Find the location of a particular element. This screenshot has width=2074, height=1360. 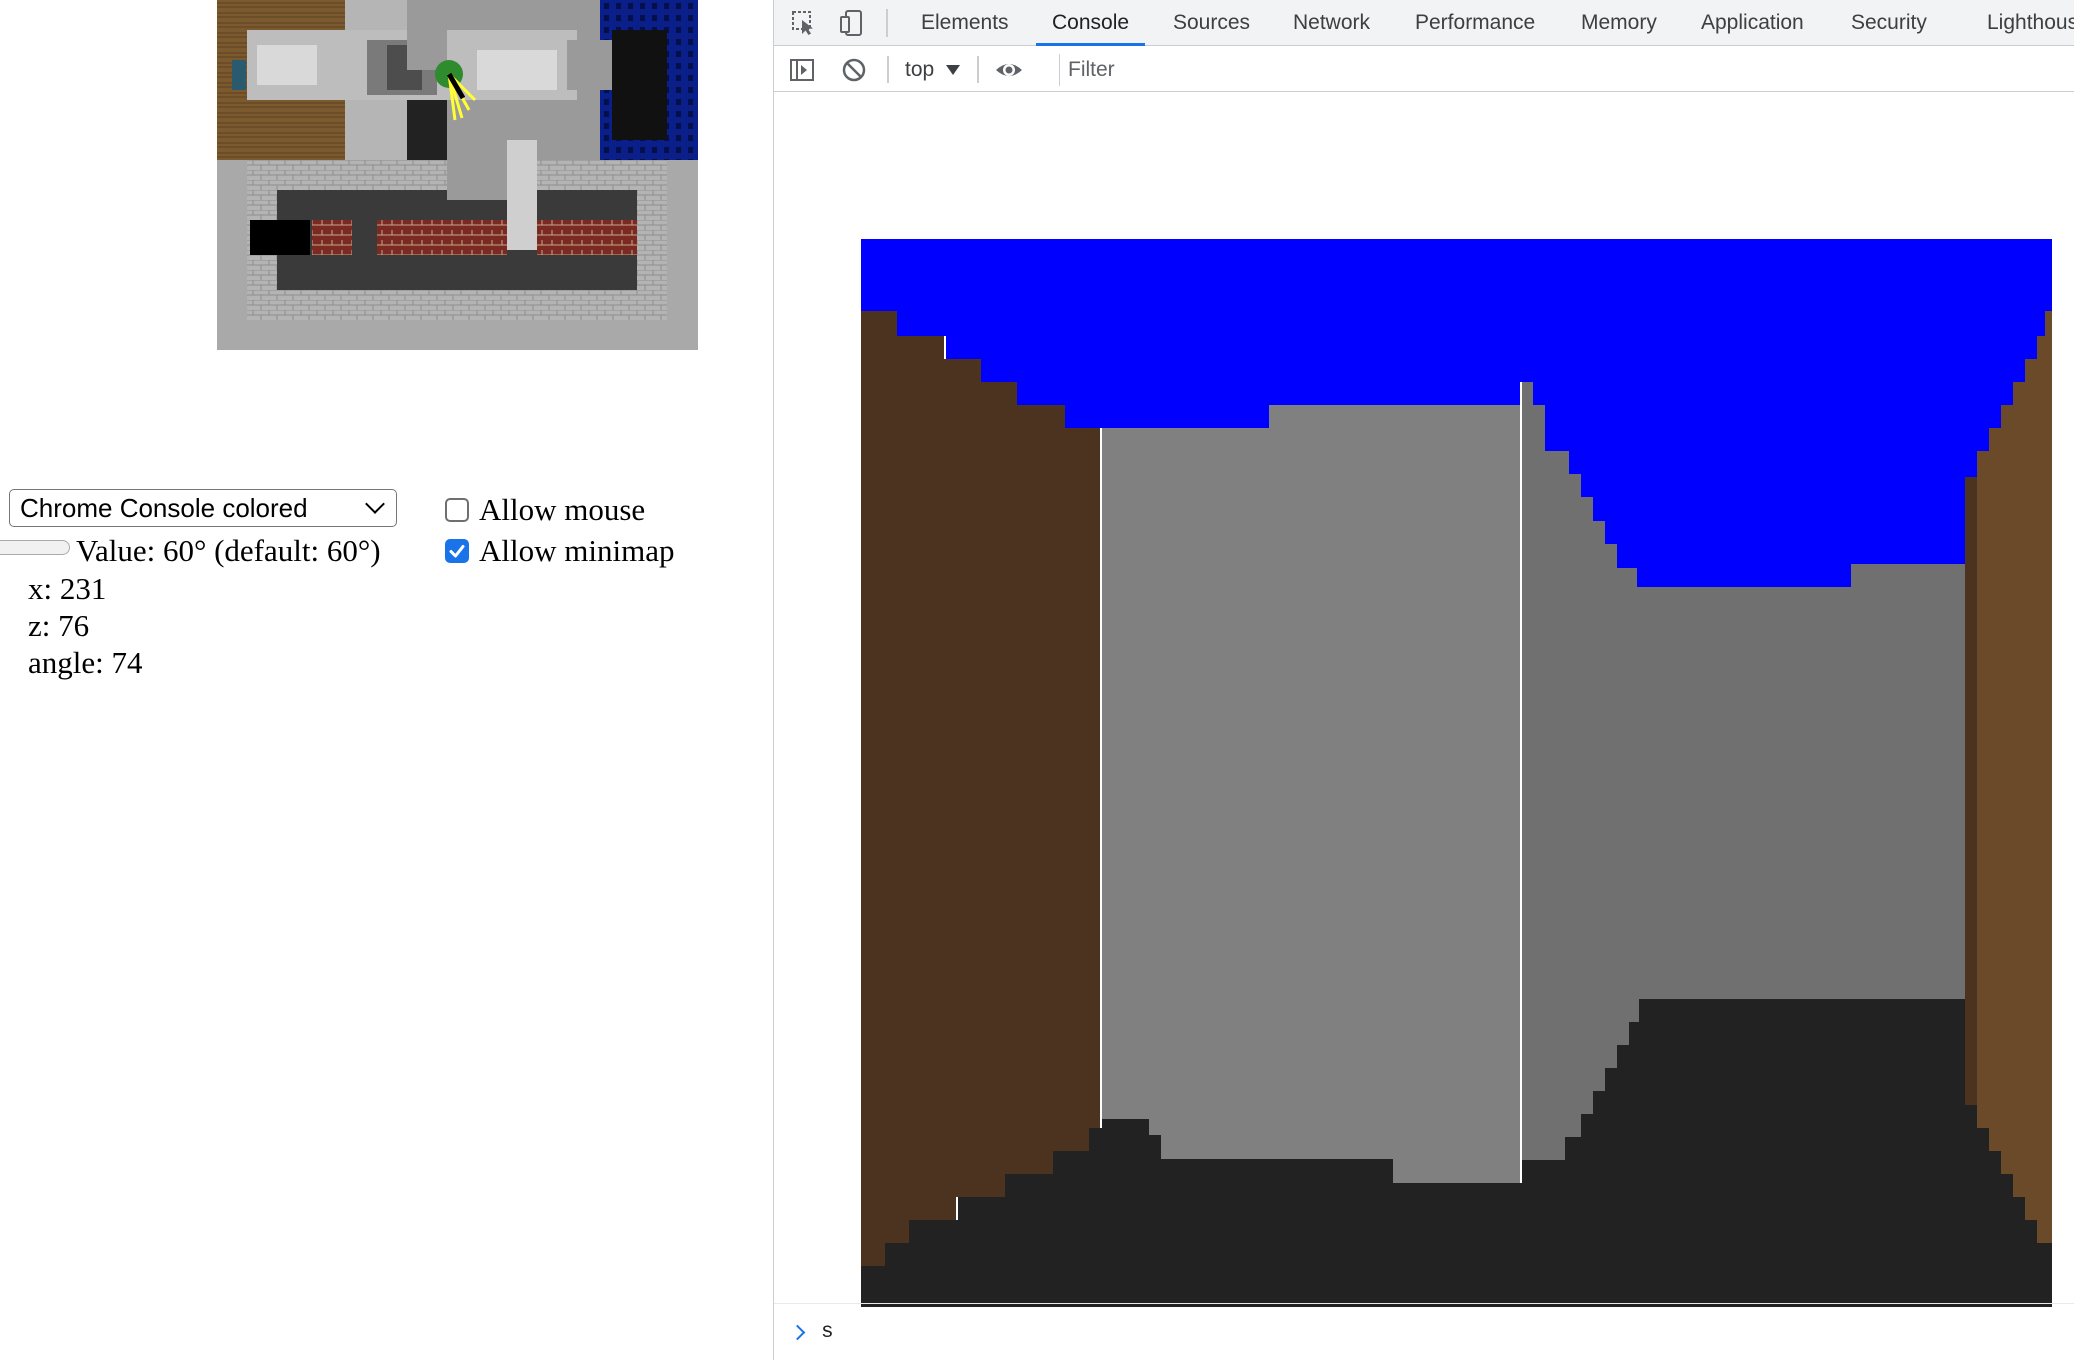

tab-network-label: Network is located at coordinates (1332, 22).